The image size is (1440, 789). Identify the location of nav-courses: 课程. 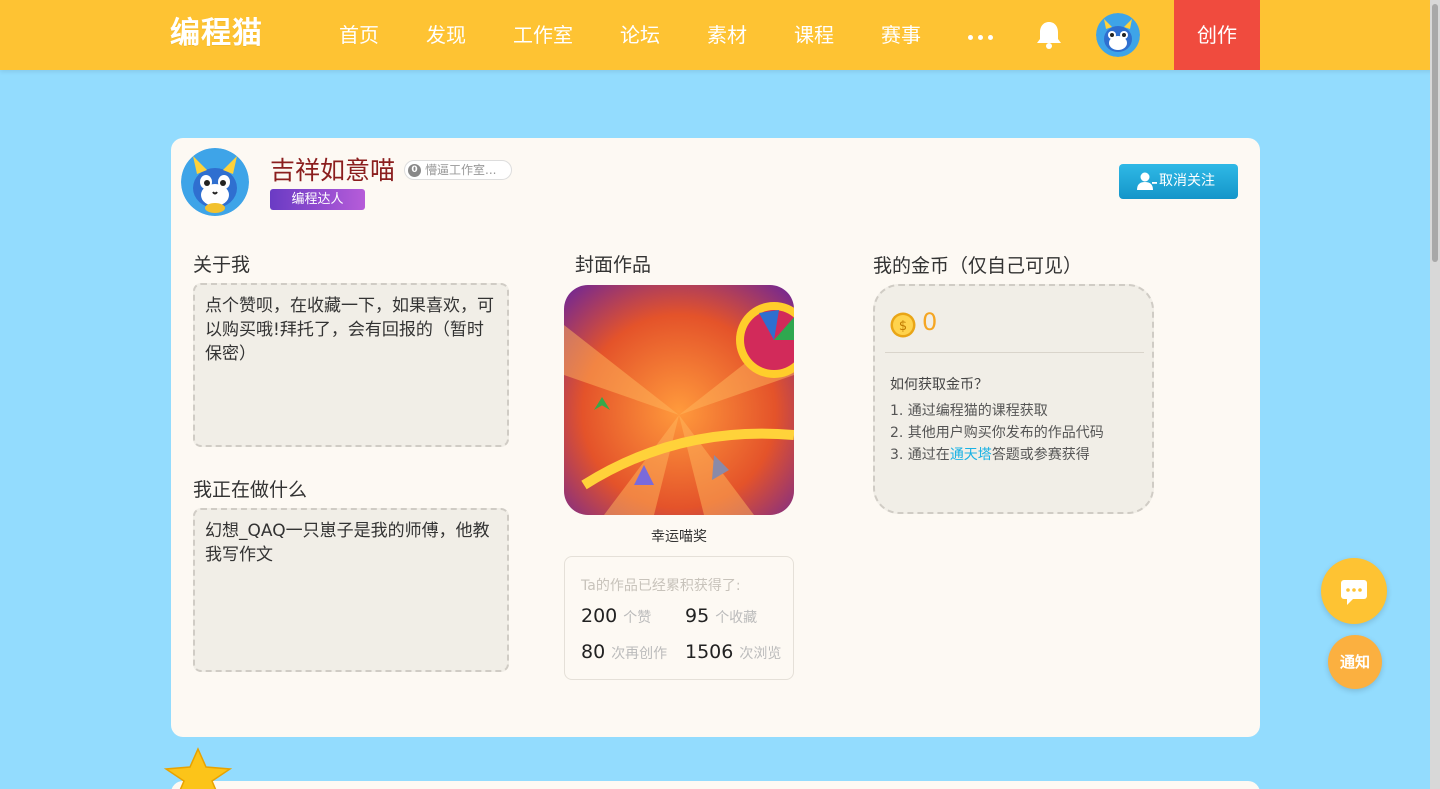
(814, 35).